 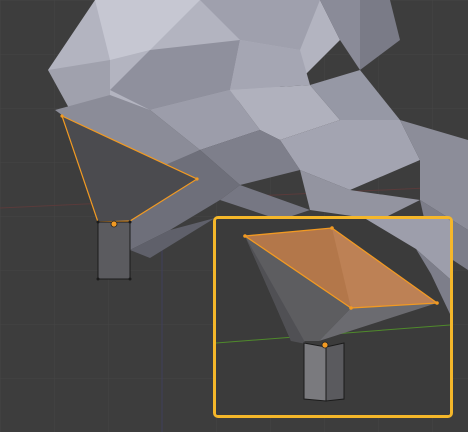 I want to click on inset-stem, so click(x=324, y=371).